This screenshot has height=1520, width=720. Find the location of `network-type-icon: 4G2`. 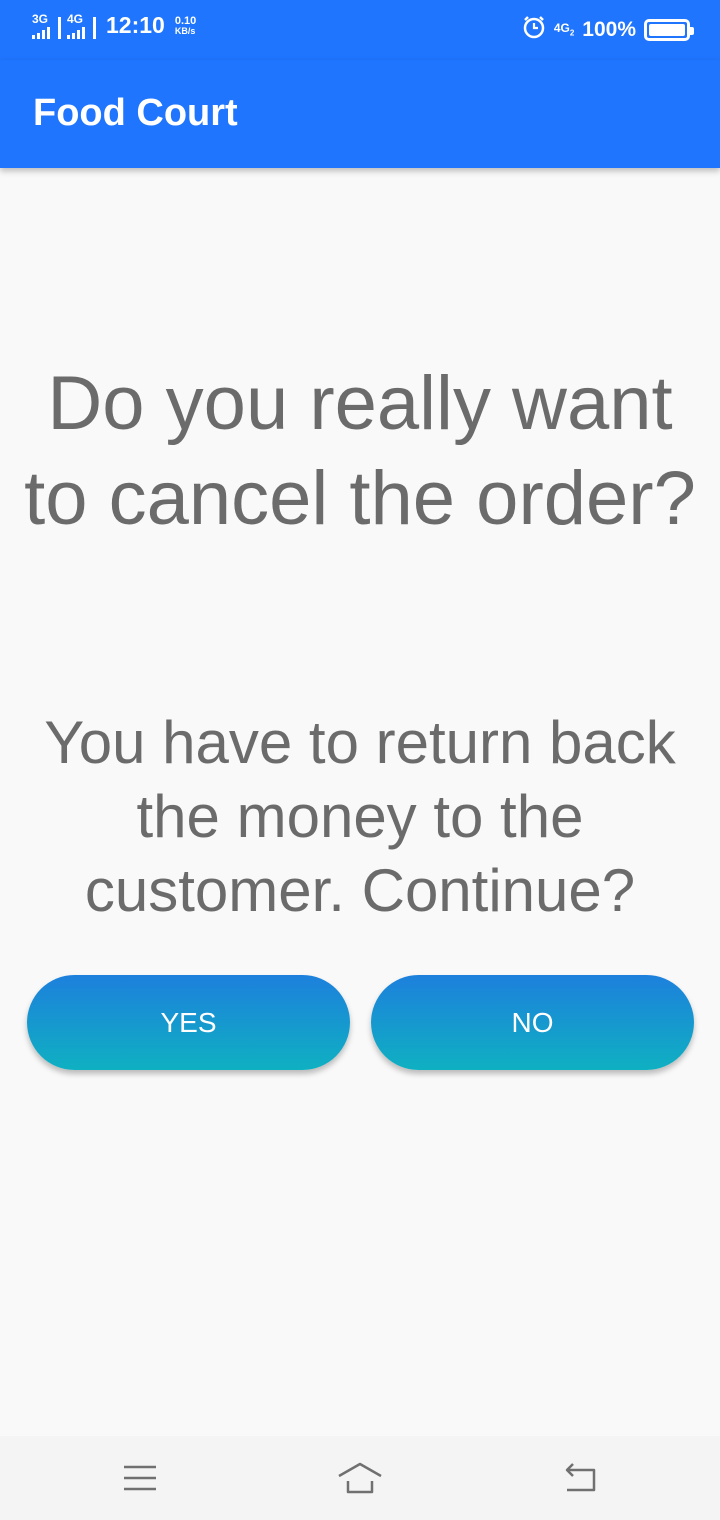

network-type-icon: 4G2 is located at coordinates (564, 29).